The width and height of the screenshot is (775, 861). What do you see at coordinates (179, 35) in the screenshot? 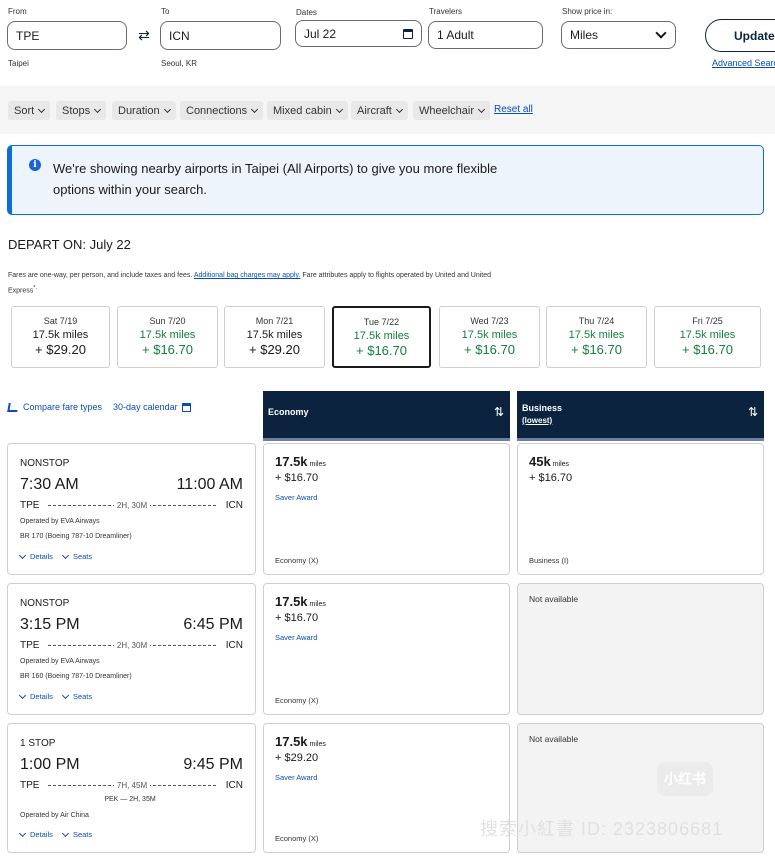
I see `to-value: ICN` at bounding box center [179, 35].